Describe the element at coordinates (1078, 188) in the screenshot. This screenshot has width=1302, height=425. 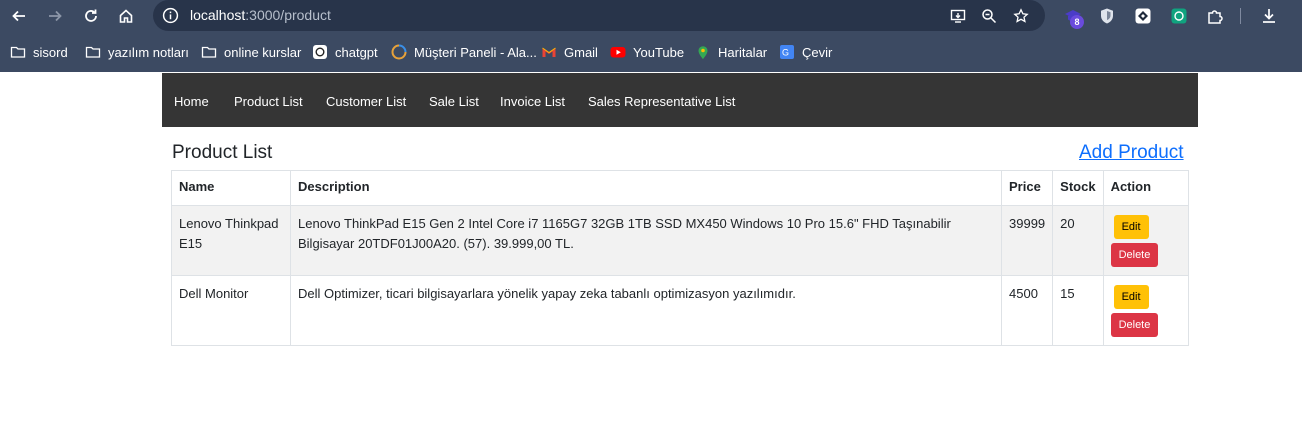
I see `header-stock: Stock` at that location.